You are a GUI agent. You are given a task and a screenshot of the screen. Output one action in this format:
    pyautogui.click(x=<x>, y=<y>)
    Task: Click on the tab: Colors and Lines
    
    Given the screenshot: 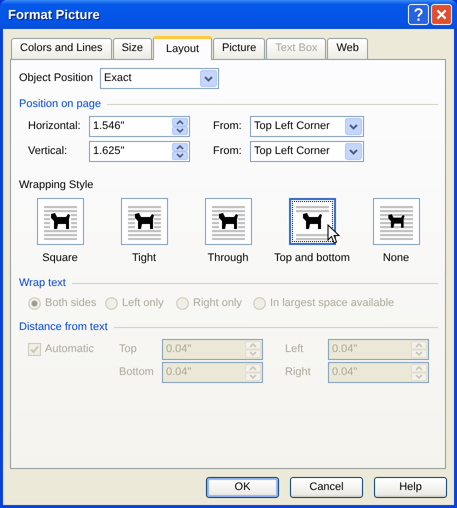 What is the action you would take?
    pyautogui.click(x=61, y=48)
    